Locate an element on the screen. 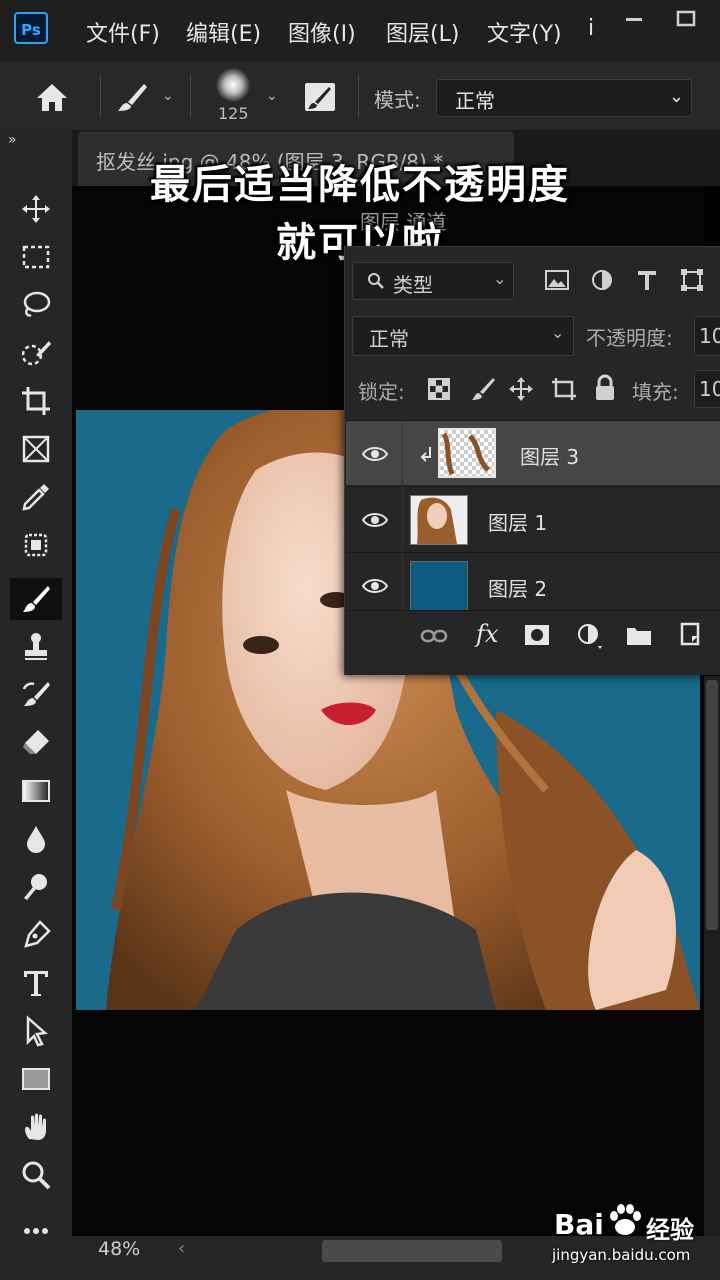  zoom-tool is located at coordinates (36, 1175).